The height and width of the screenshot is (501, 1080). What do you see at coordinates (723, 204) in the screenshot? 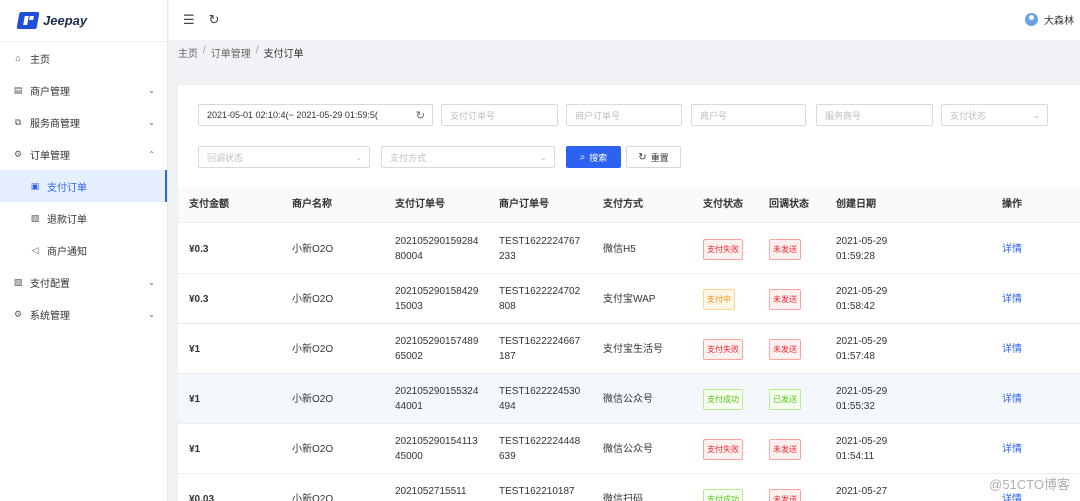
I see `col-pay-state: 支付状态` at bounding box center [723, 204].